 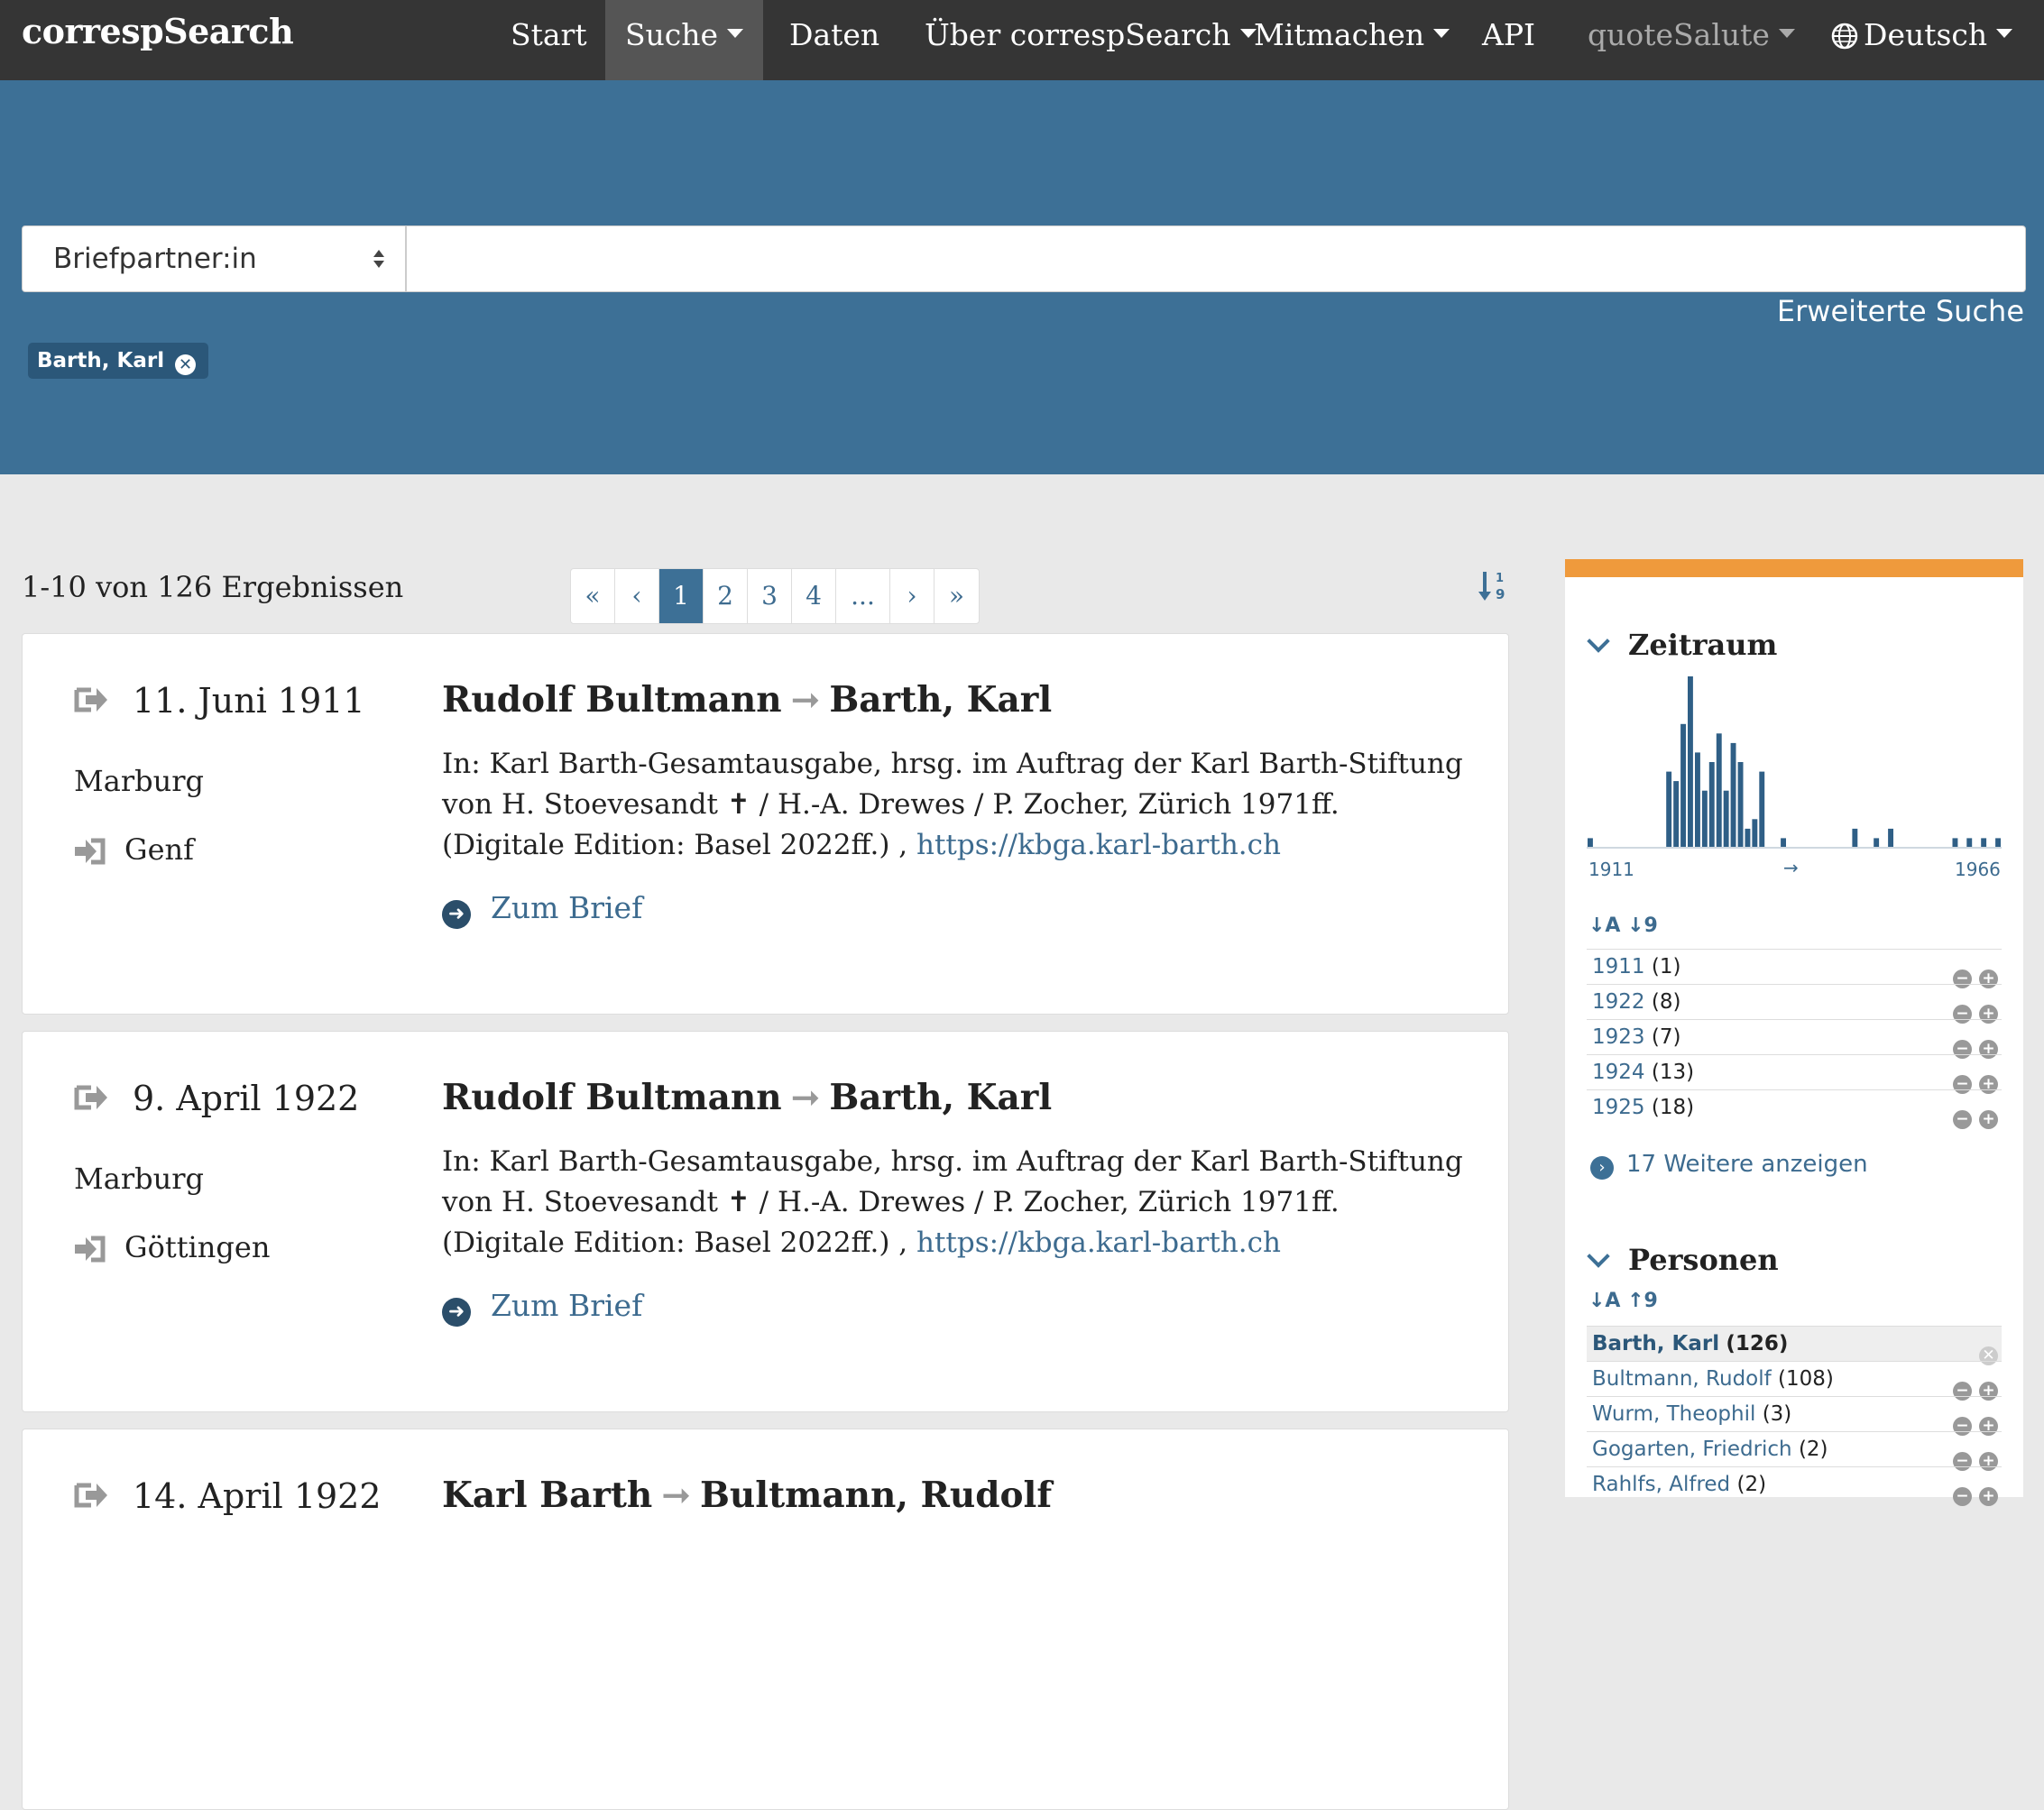 What do you see at coordinates (876, 1495) in the screenshot?
I see `receiver-name: Bultmann, Rudolf` at bounding box center [876, 1495].